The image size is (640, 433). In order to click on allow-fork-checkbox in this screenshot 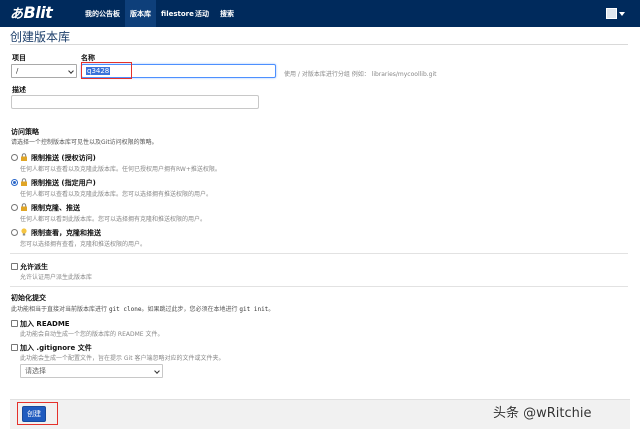, I will do `click(14, 266)`.